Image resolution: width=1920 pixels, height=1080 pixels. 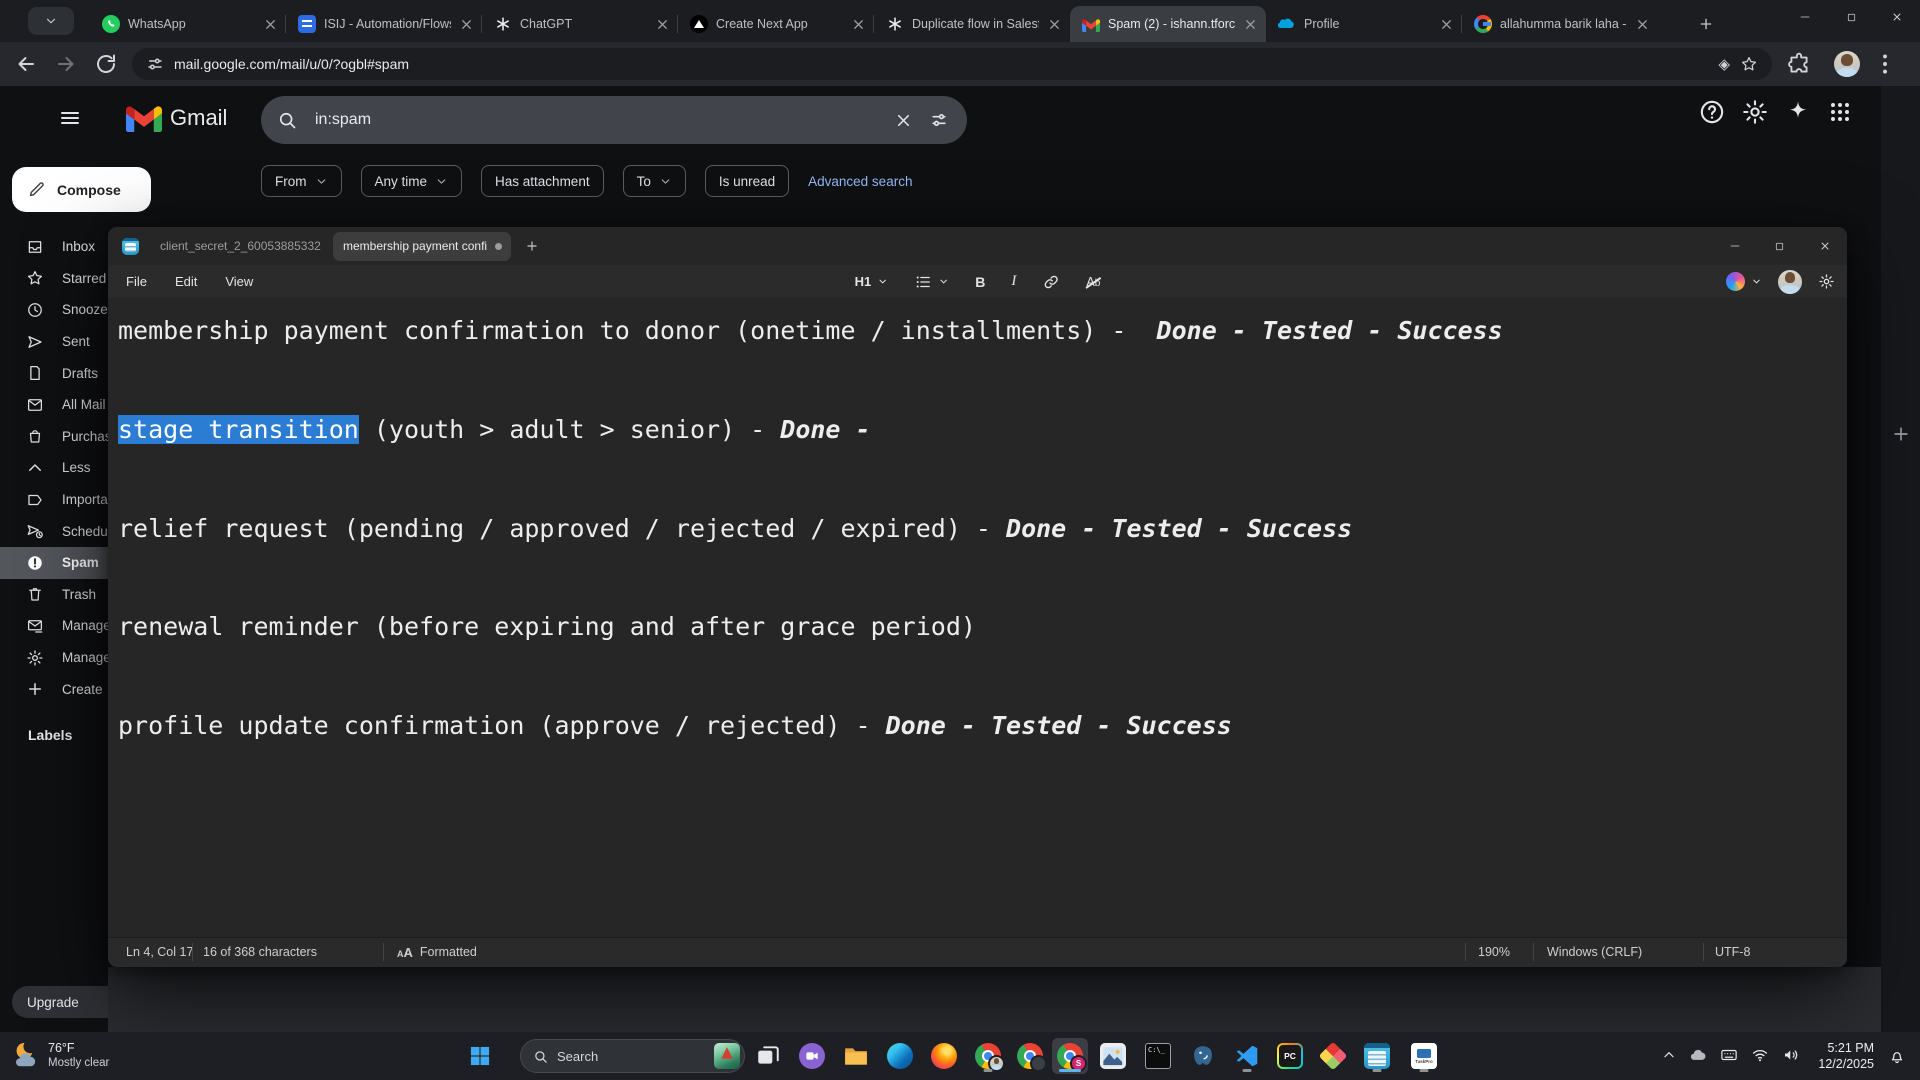 I want to click on clear-formatting-button: Ab, so click(x=1093, y=282).